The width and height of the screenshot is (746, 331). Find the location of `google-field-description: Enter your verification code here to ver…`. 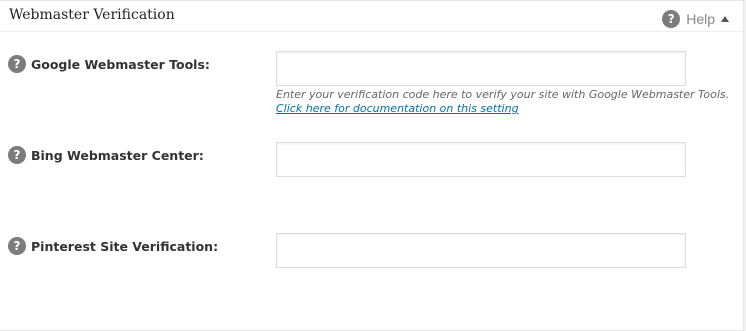

google-field-description: Enter your verification code here to ver… is located at coordinates (502, 102).